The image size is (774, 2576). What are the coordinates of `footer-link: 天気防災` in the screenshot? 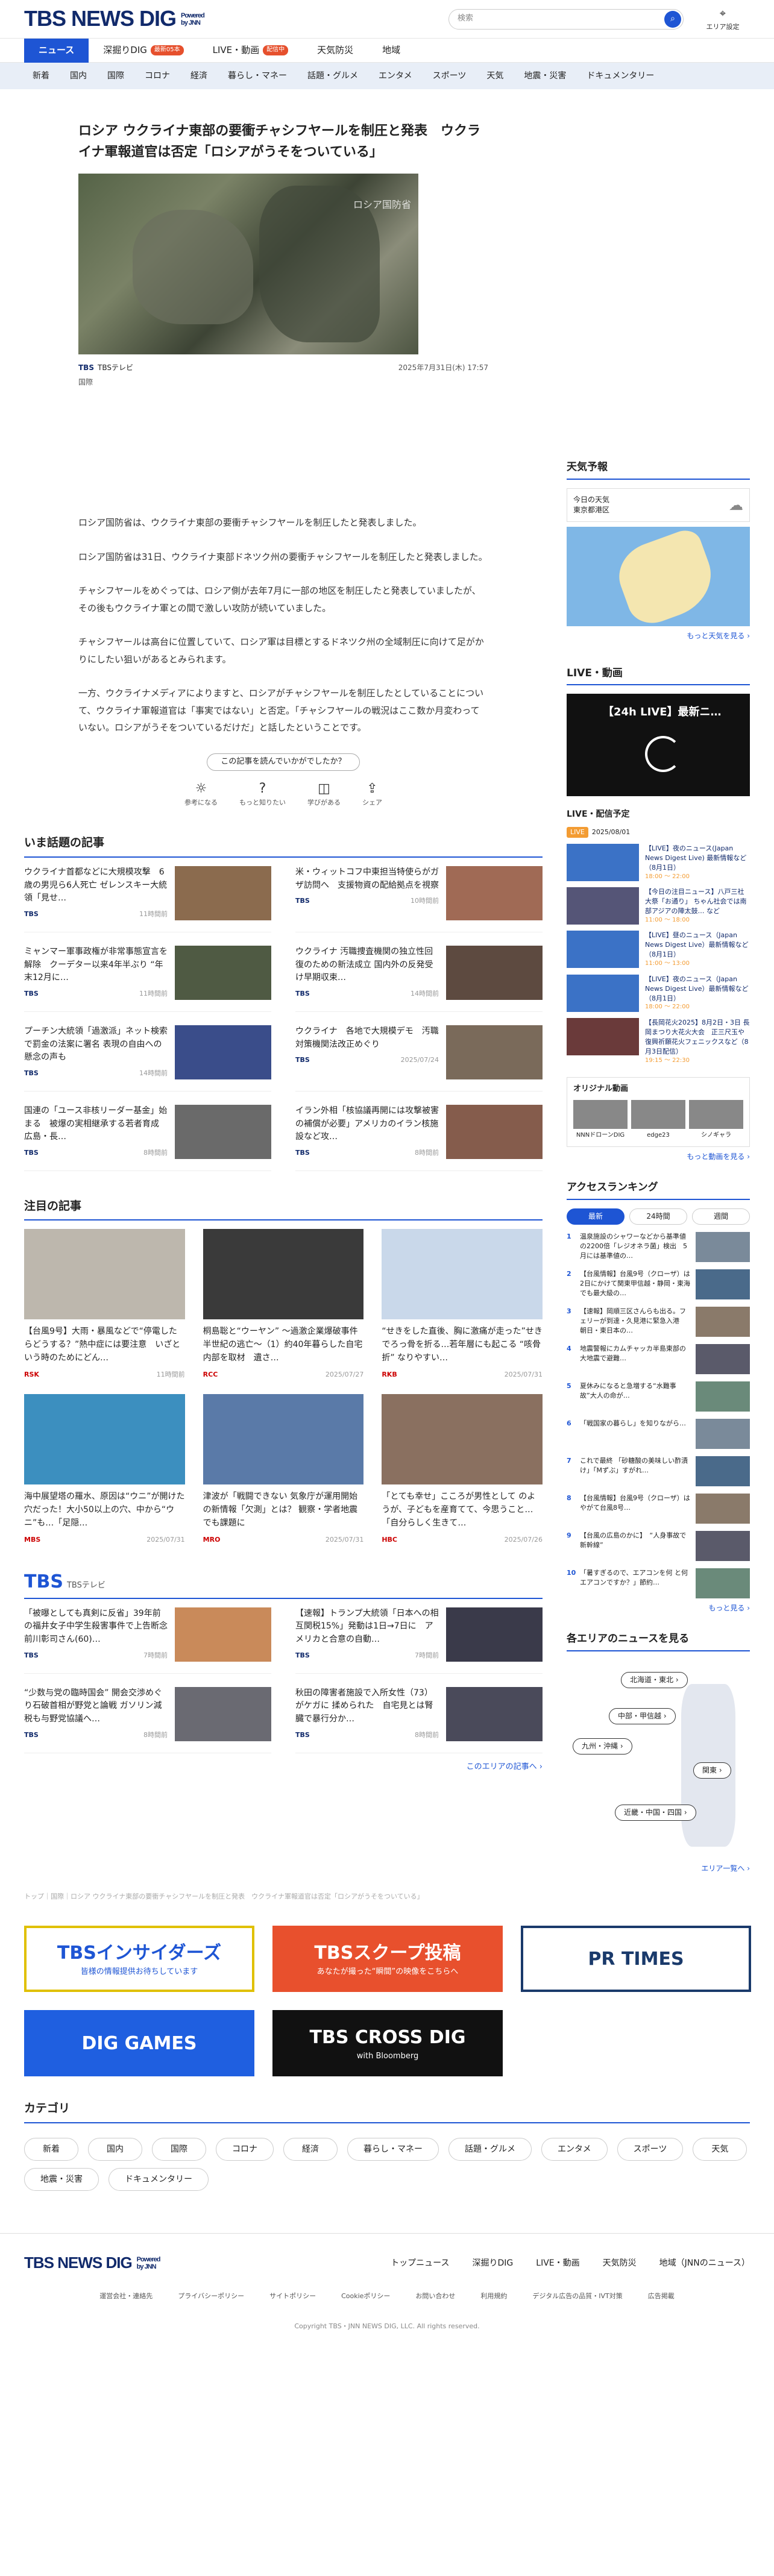 It's located at (620, 2263).